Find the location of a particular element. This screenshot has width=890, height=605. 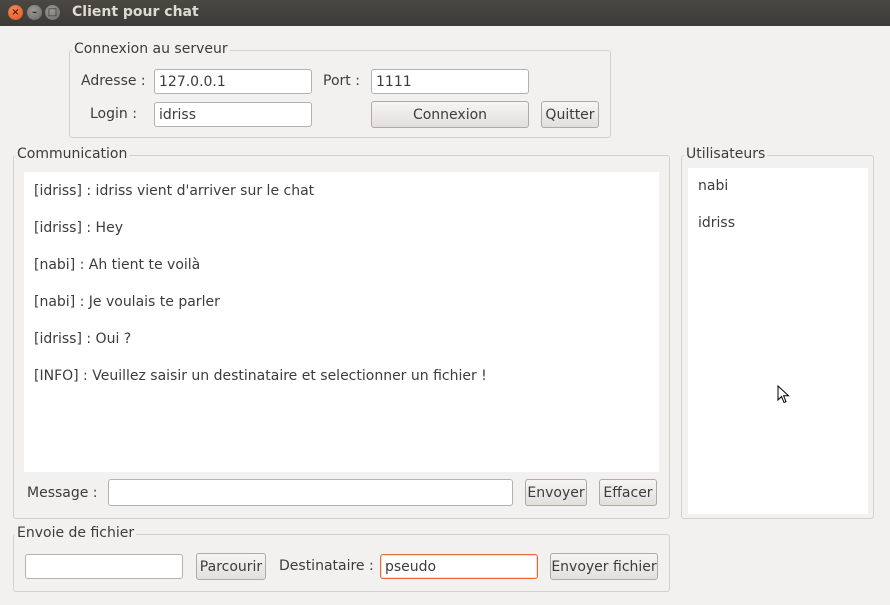

users-group-title: Utilisateurs is located at coordinates (726, 154).